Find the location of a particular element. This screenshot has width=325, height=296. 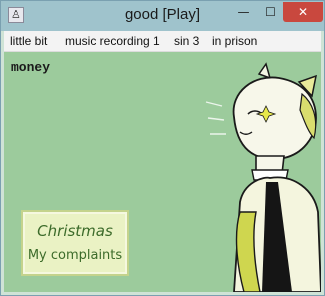

choice-my-complaints: My complaints is located at coordinates (75, 255).